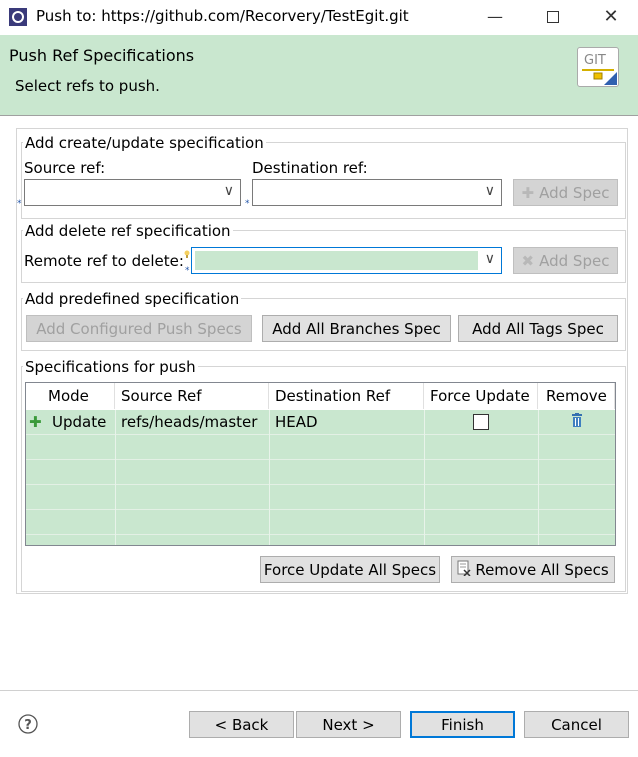 The height and width of the screenshot is (757, 638). I want to click on trash-icon, so click(577, 422).